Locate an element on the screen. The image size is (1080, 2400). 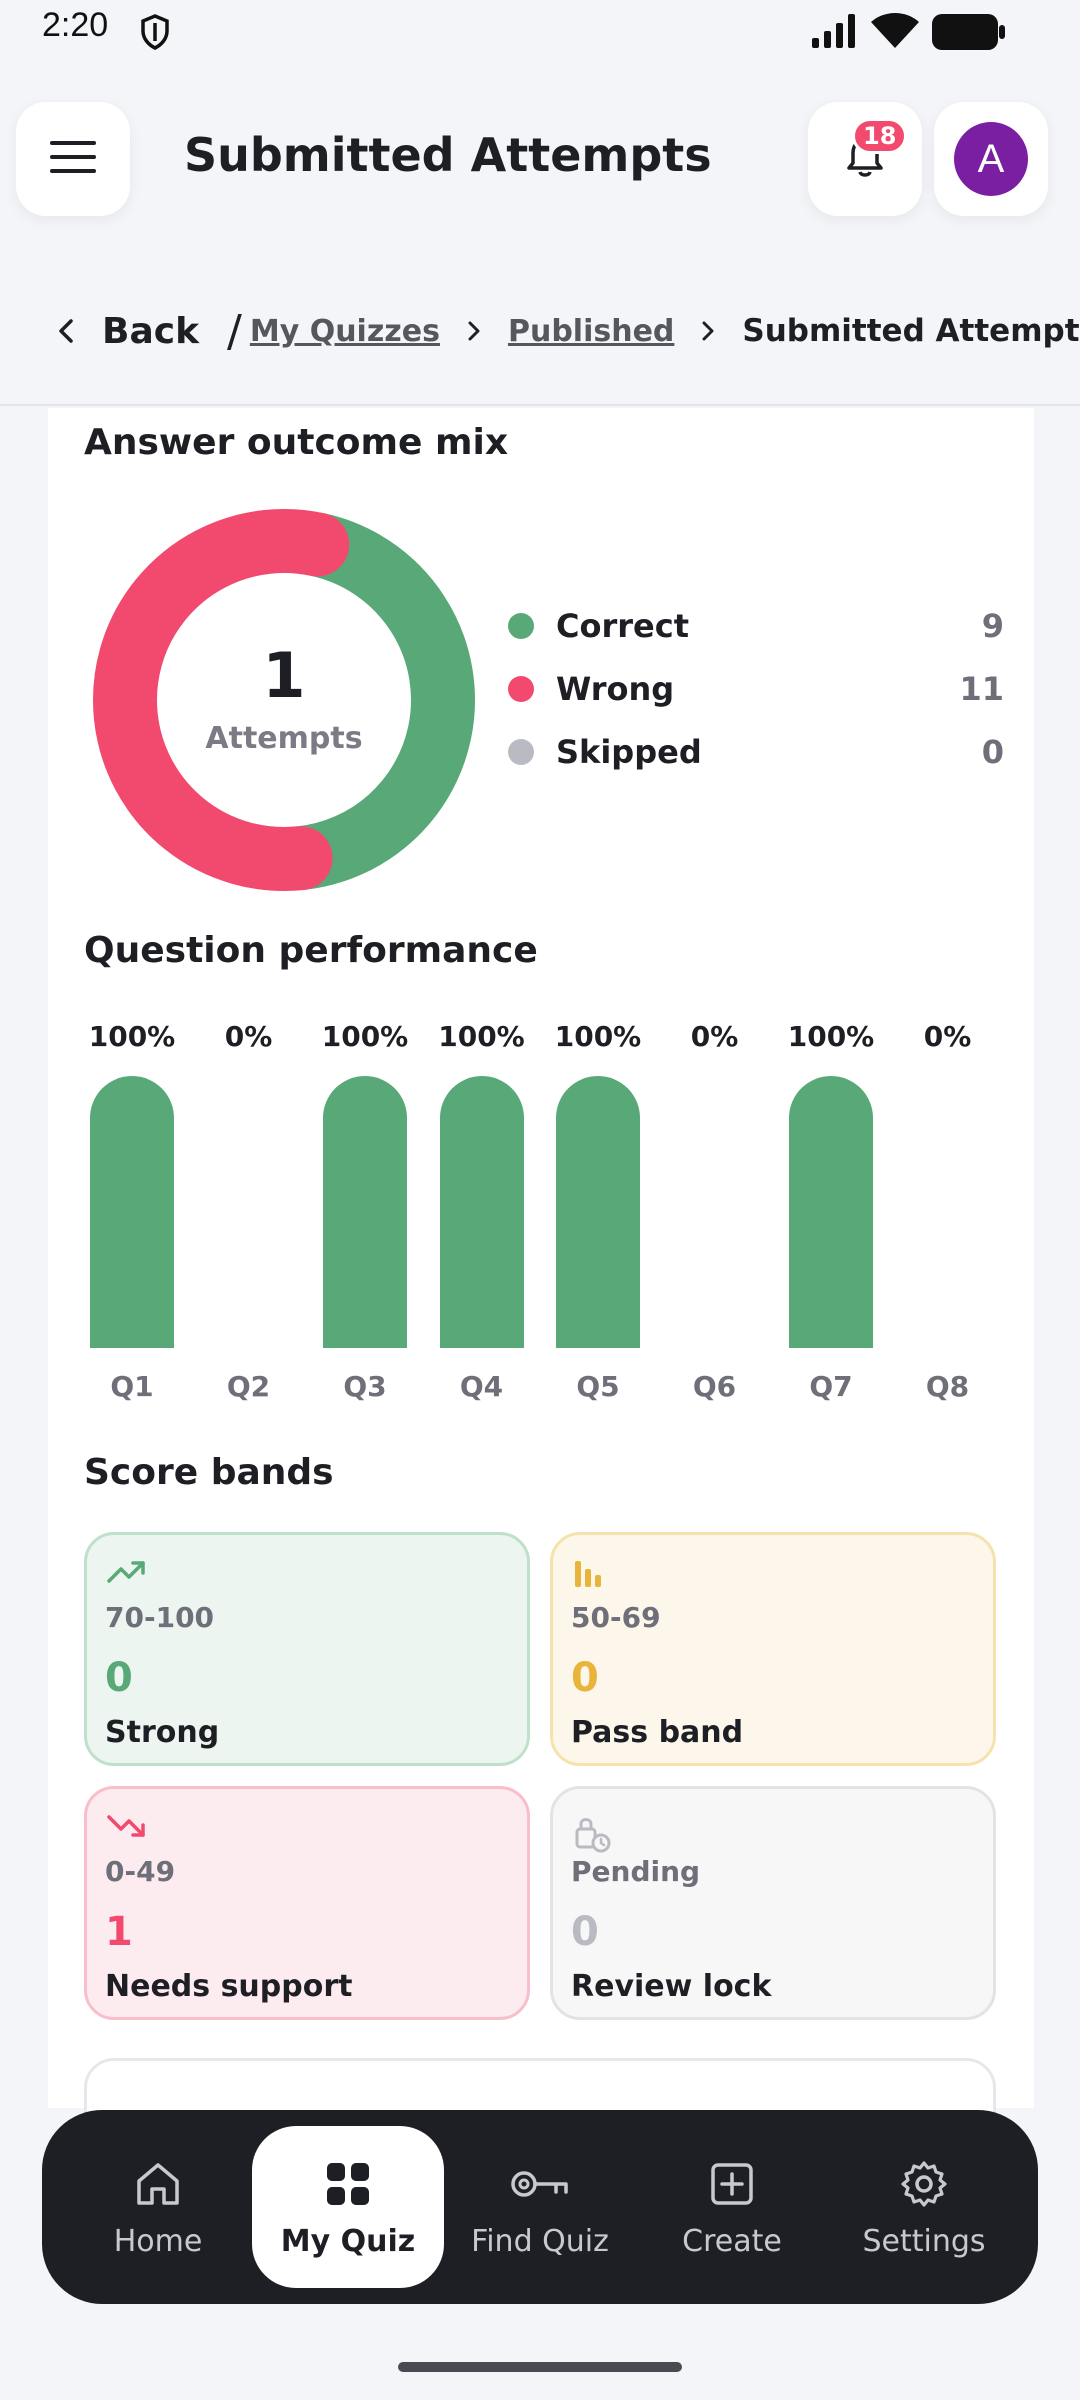
donut-center: 1 Attempts is located at coordinates (284, 700).